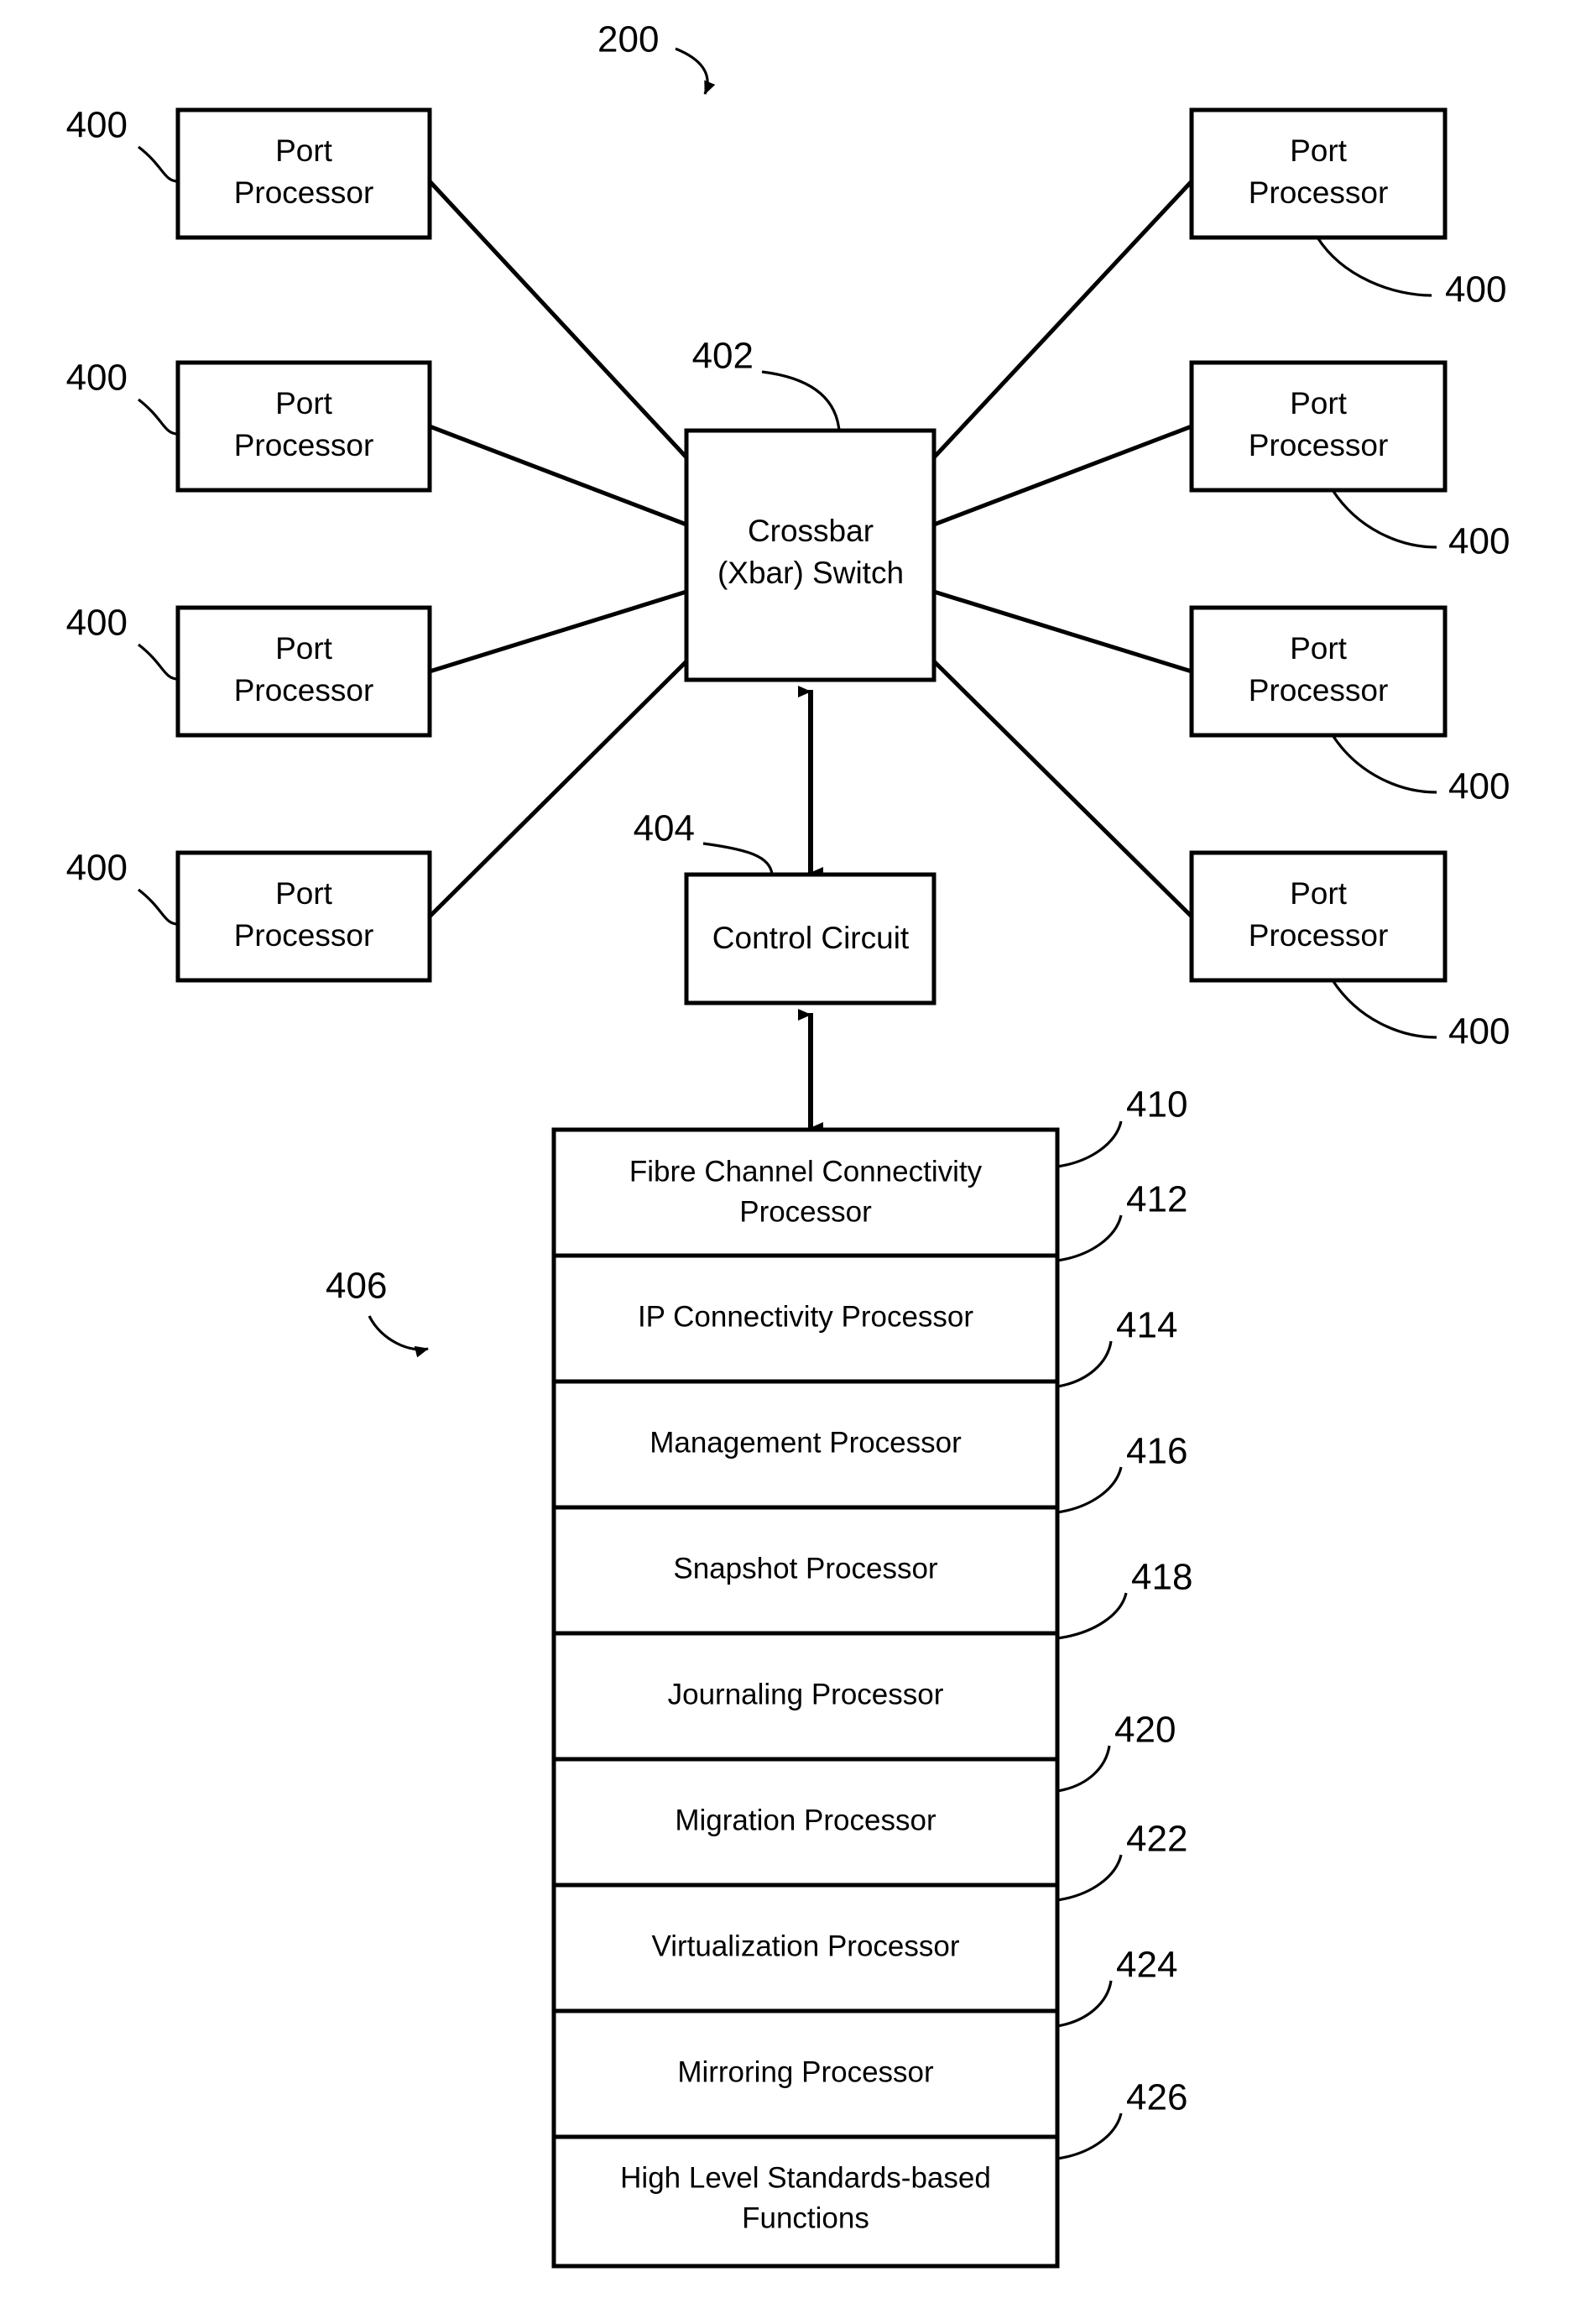 The image size is (1586, 2324). What do you see at coordinates (357, 1286) in the screenshot?
I see `reference-number-406: 406` at bounding box center [357, 1286].